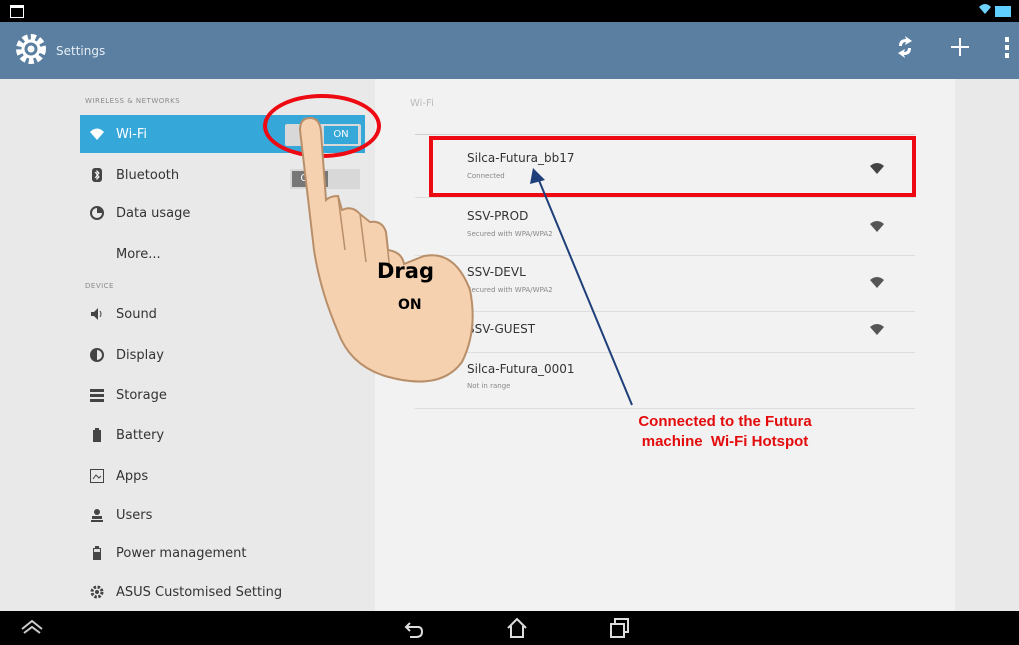 The image size is (1019, 645). What do you see at coordinates (501, 329) in the screenshot?
I see `network-name: SSV-GUEST` at bounding box center [501, 329].